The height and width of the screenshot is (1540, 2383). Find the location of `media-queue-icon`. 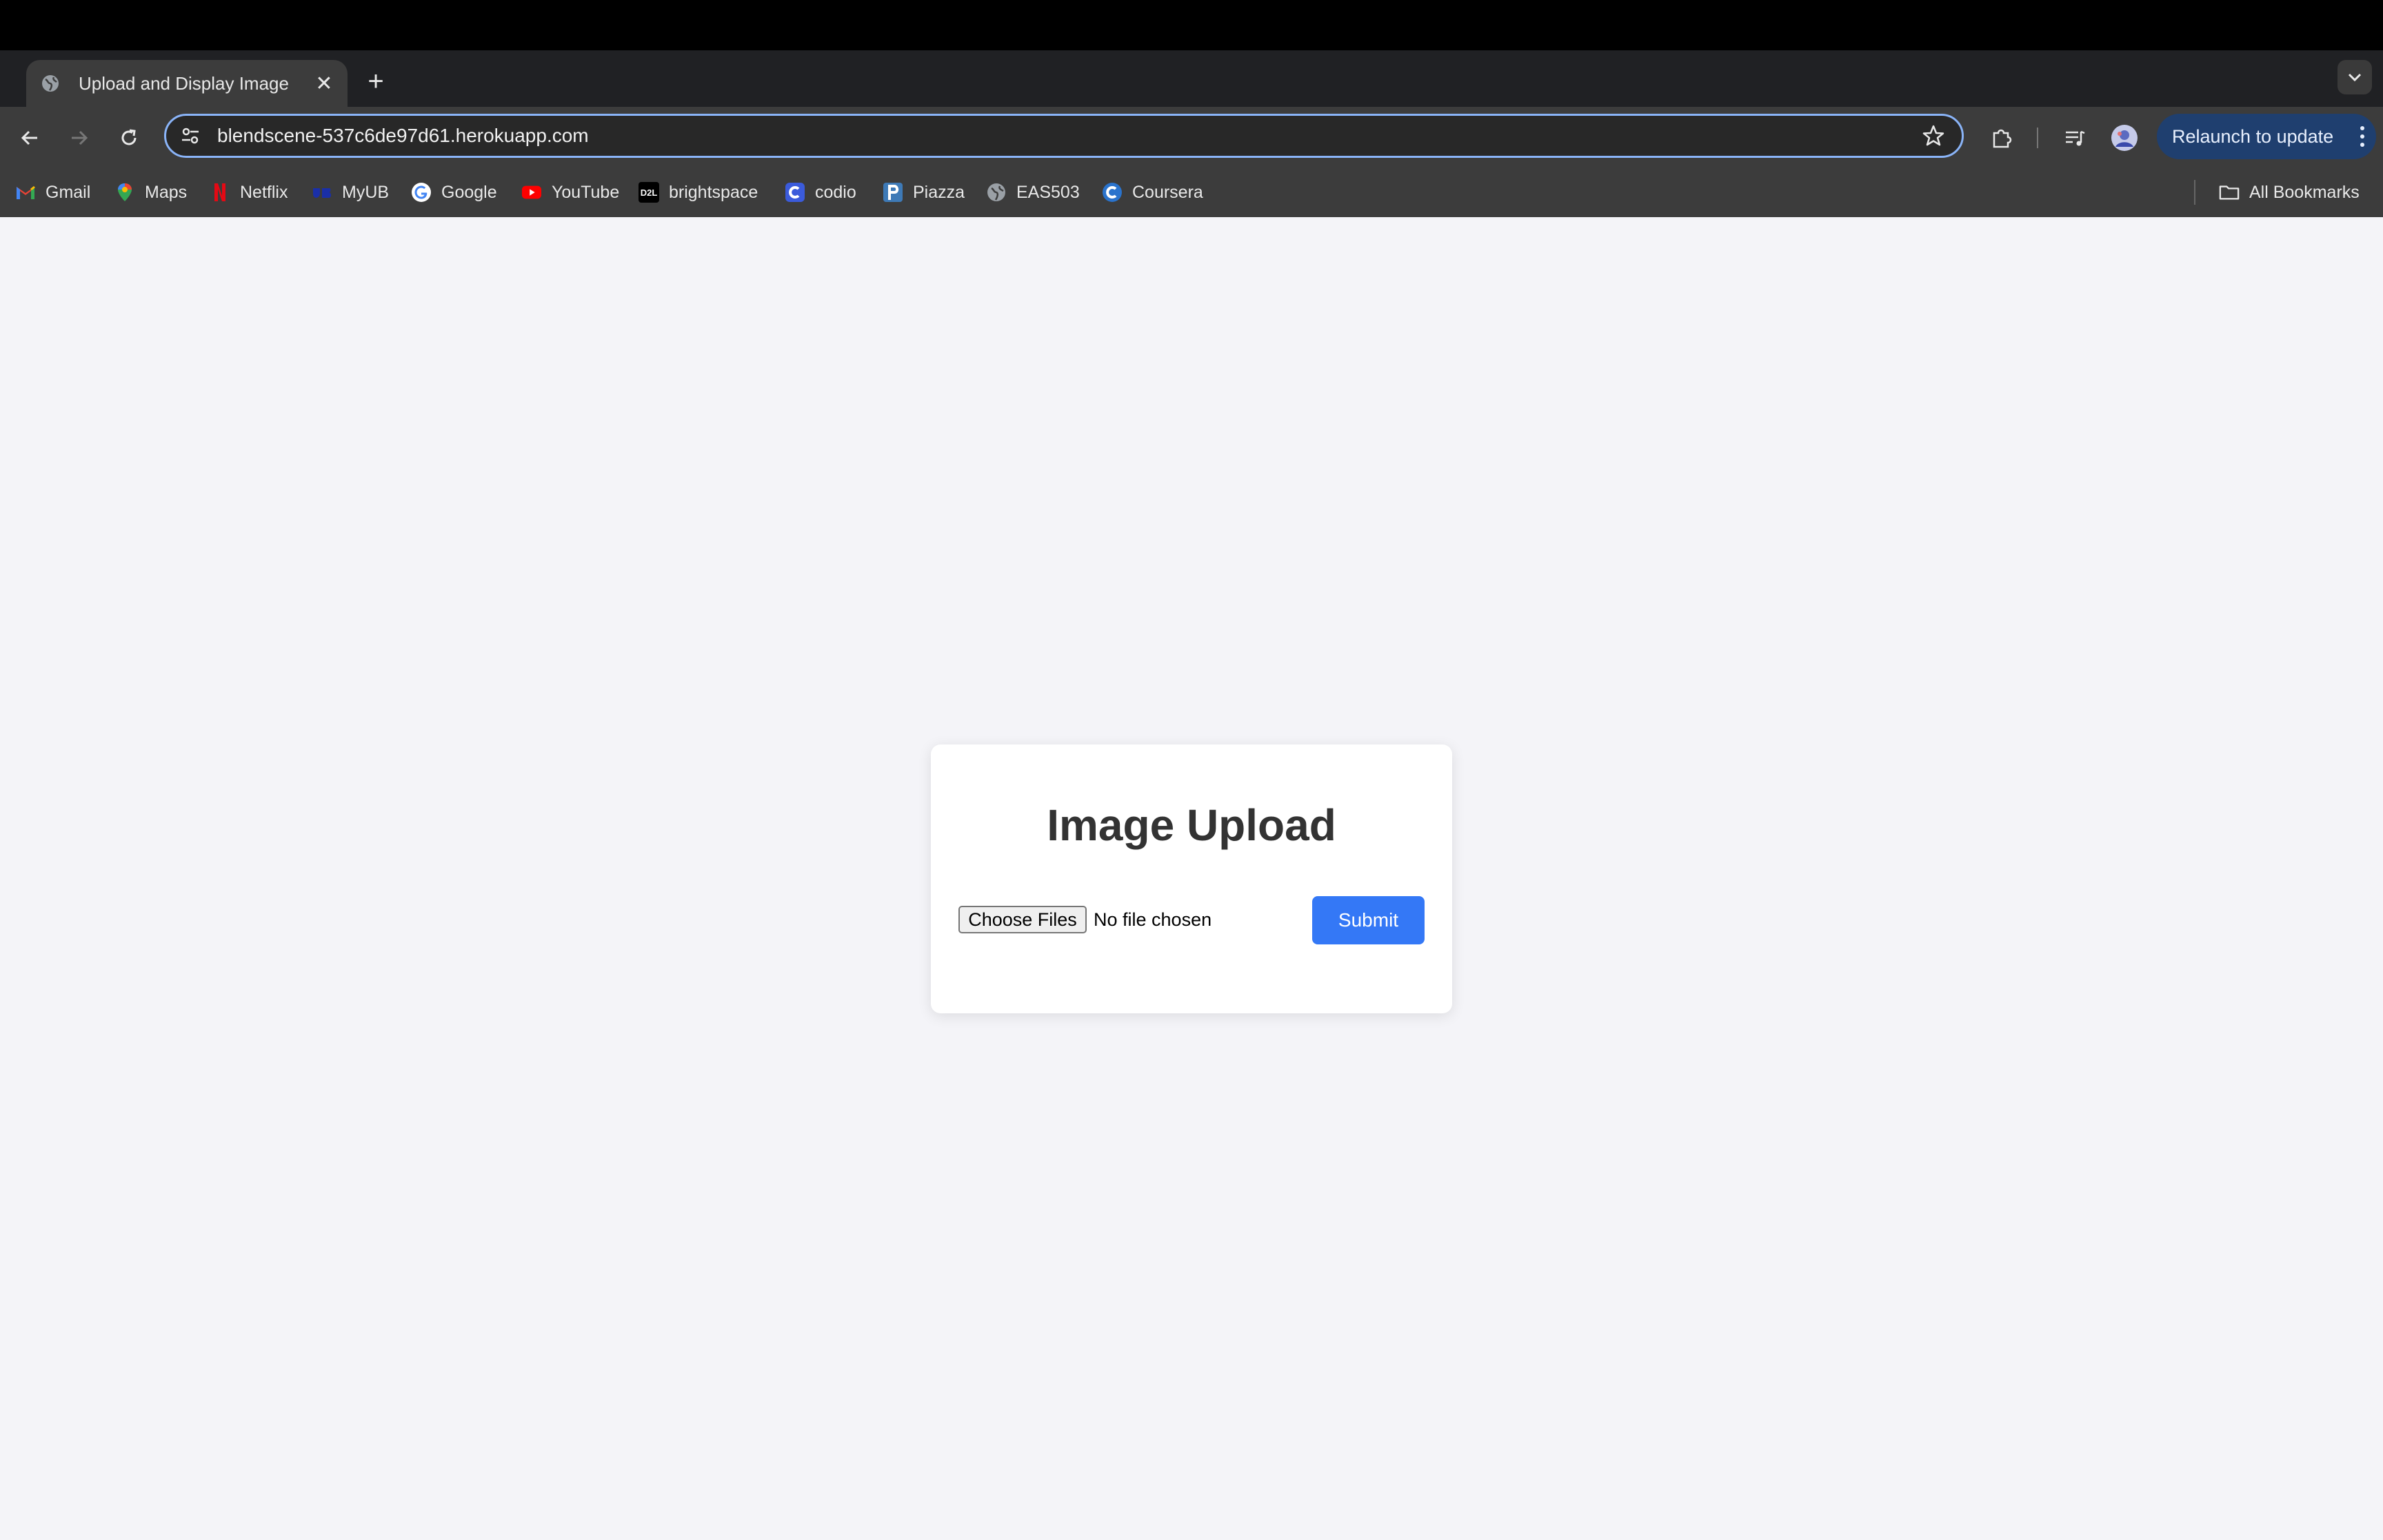

media-queue-icon is located at coordinates (2075, 138).